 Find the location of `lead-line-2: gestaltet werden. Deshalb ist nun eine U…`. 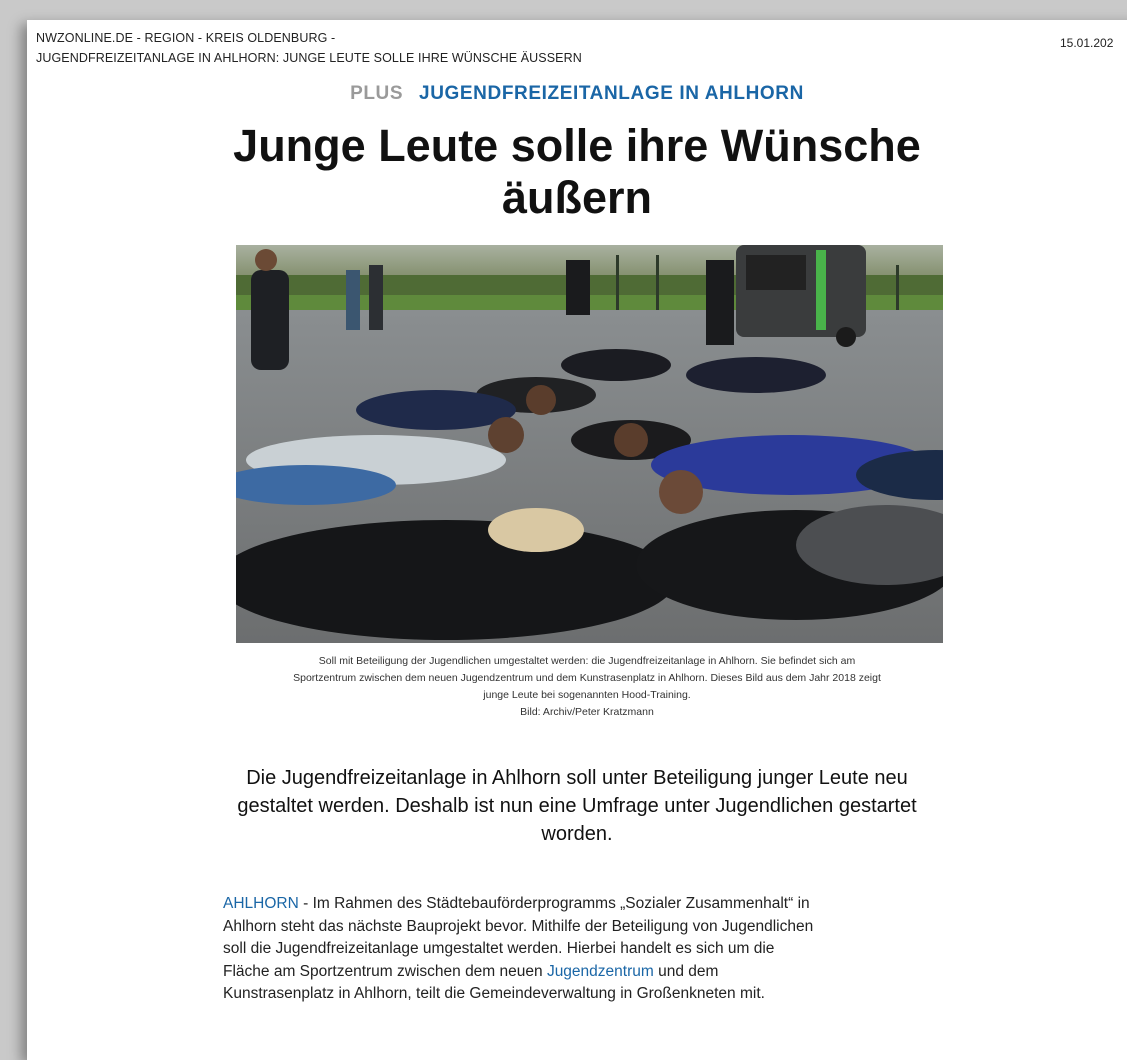

lead-line-2: gestaltet werden. Deshalb ist nun eine U… is located at coordinates (577, 806).